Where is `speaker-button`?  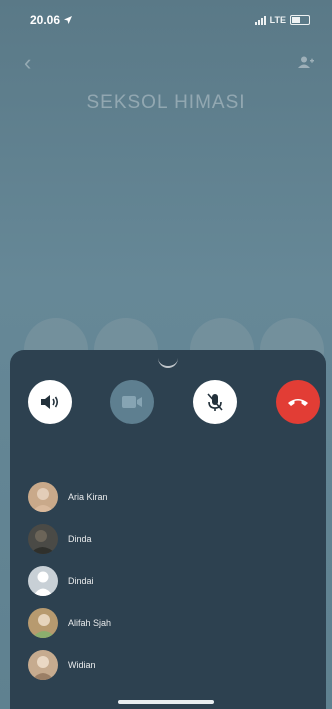 speaker-button is located at coordinates (50, 402).